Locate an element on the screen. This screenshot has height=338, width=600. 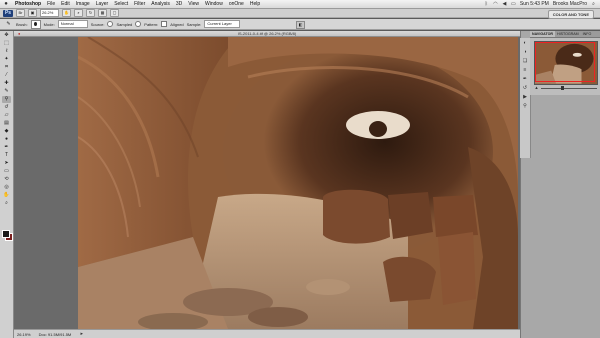
zoom-out-icon: ▴ is located at coordinates (536, 88).